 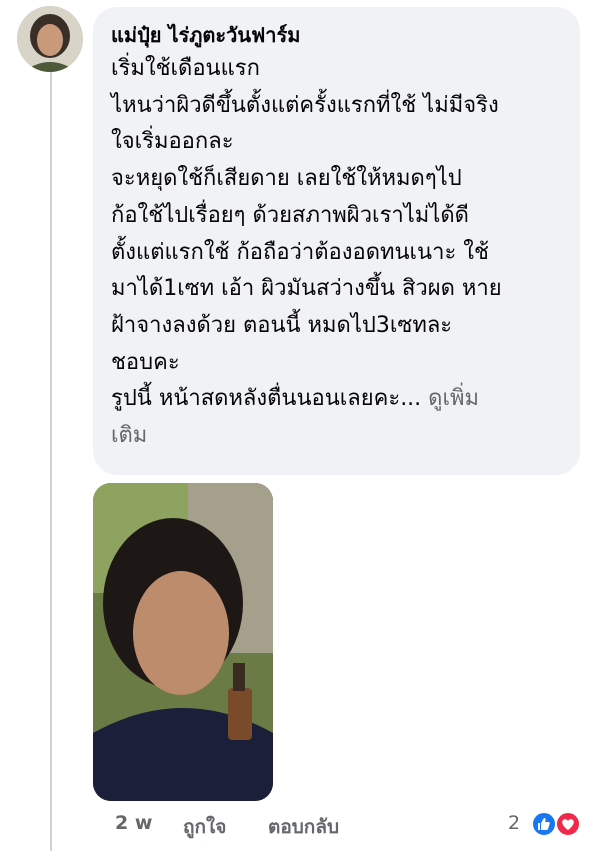 I want to click on reaction-count: 2, so click(x=514, y=823).